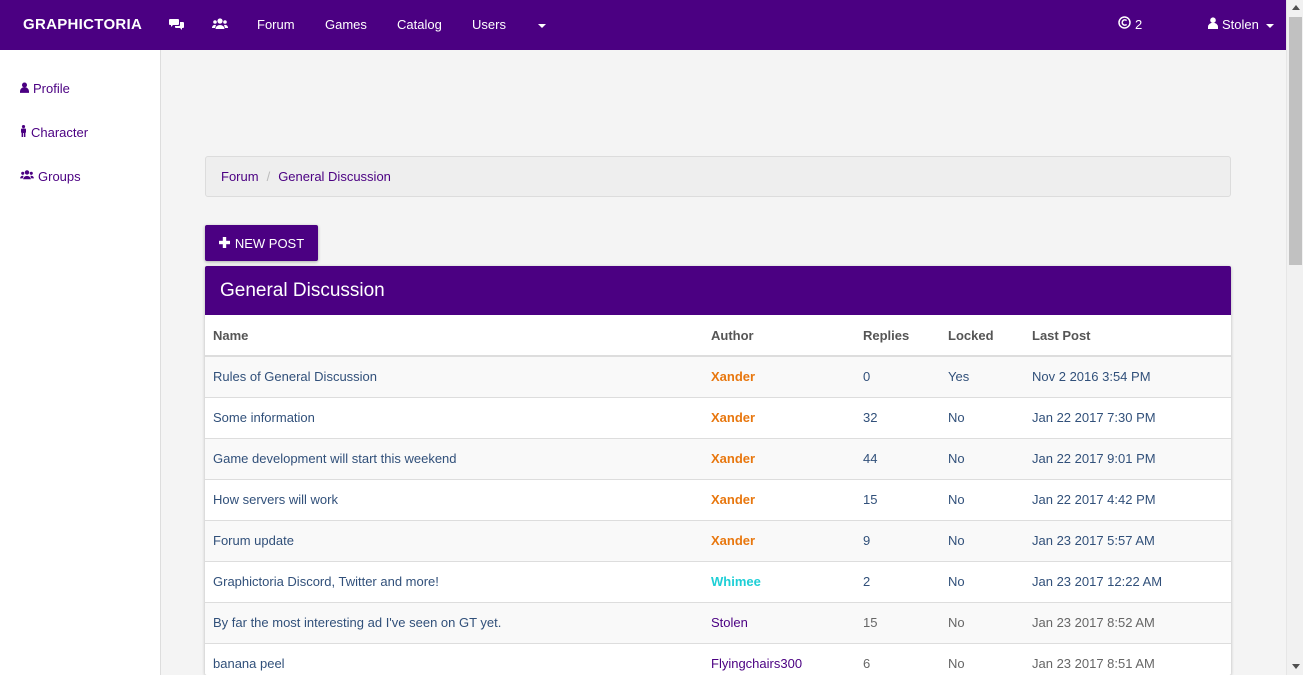  Describe the element at coordinates (729, 622) in the screenshot. I see `topic-author-link: Stolen` at that location.